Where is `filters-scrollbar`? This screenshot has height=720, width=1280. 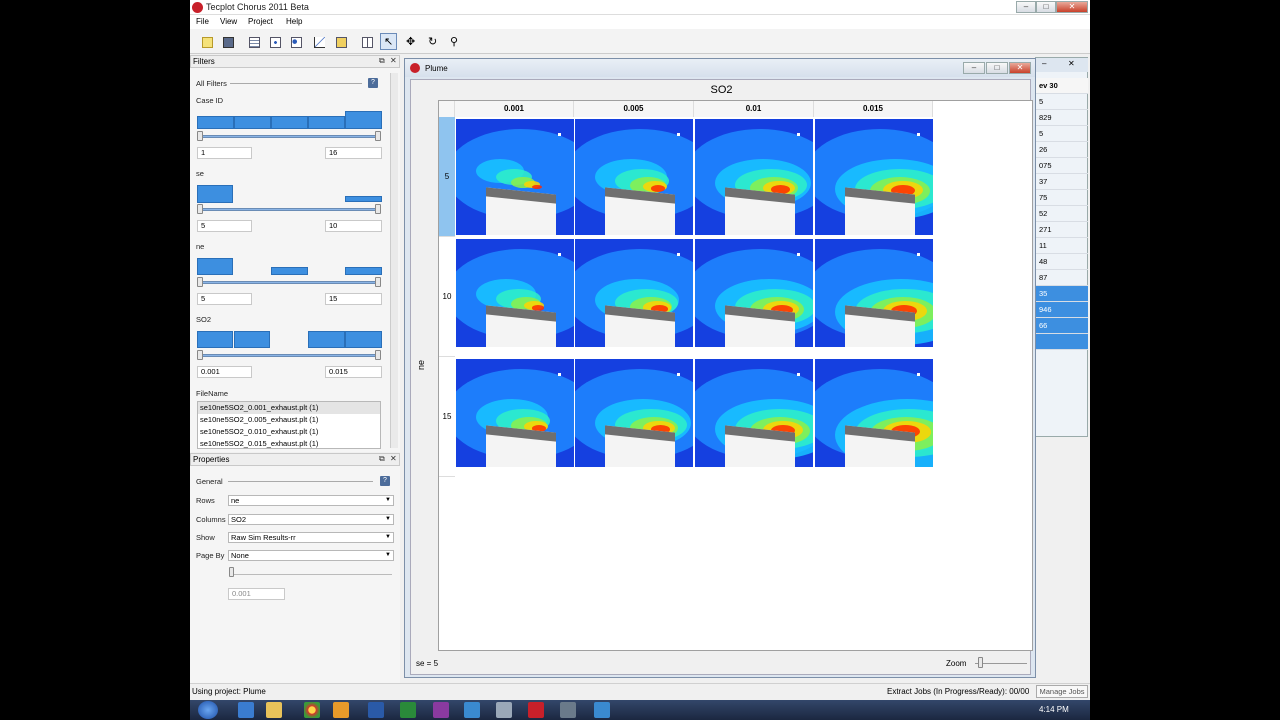 filters-scrollbar is located at coordinates (394, 260).